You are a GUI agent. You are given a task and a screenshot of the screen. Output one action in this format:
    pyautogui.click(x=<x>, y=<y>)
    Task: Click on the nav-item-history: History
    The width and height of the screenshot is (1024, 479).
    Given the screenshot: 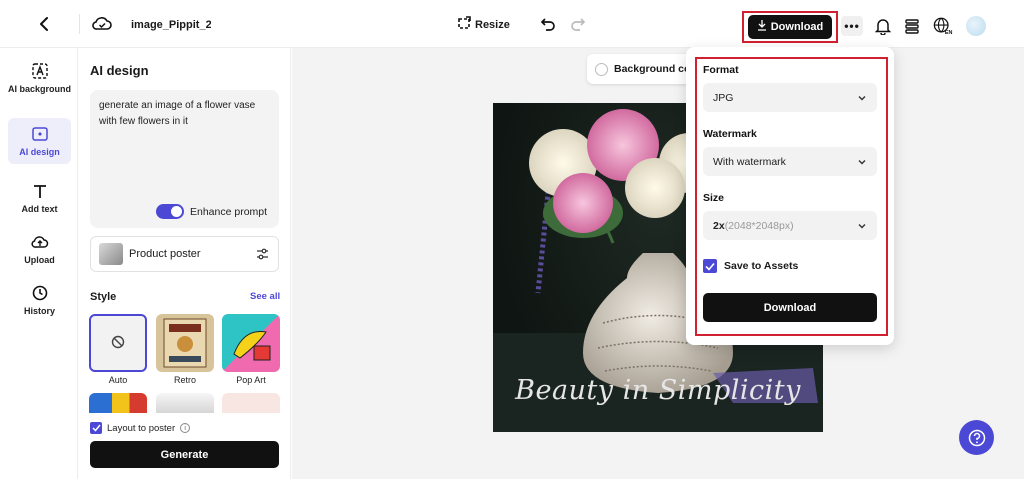 What is the action you would take?
    pyautogui.click(x=39, y=300)
    